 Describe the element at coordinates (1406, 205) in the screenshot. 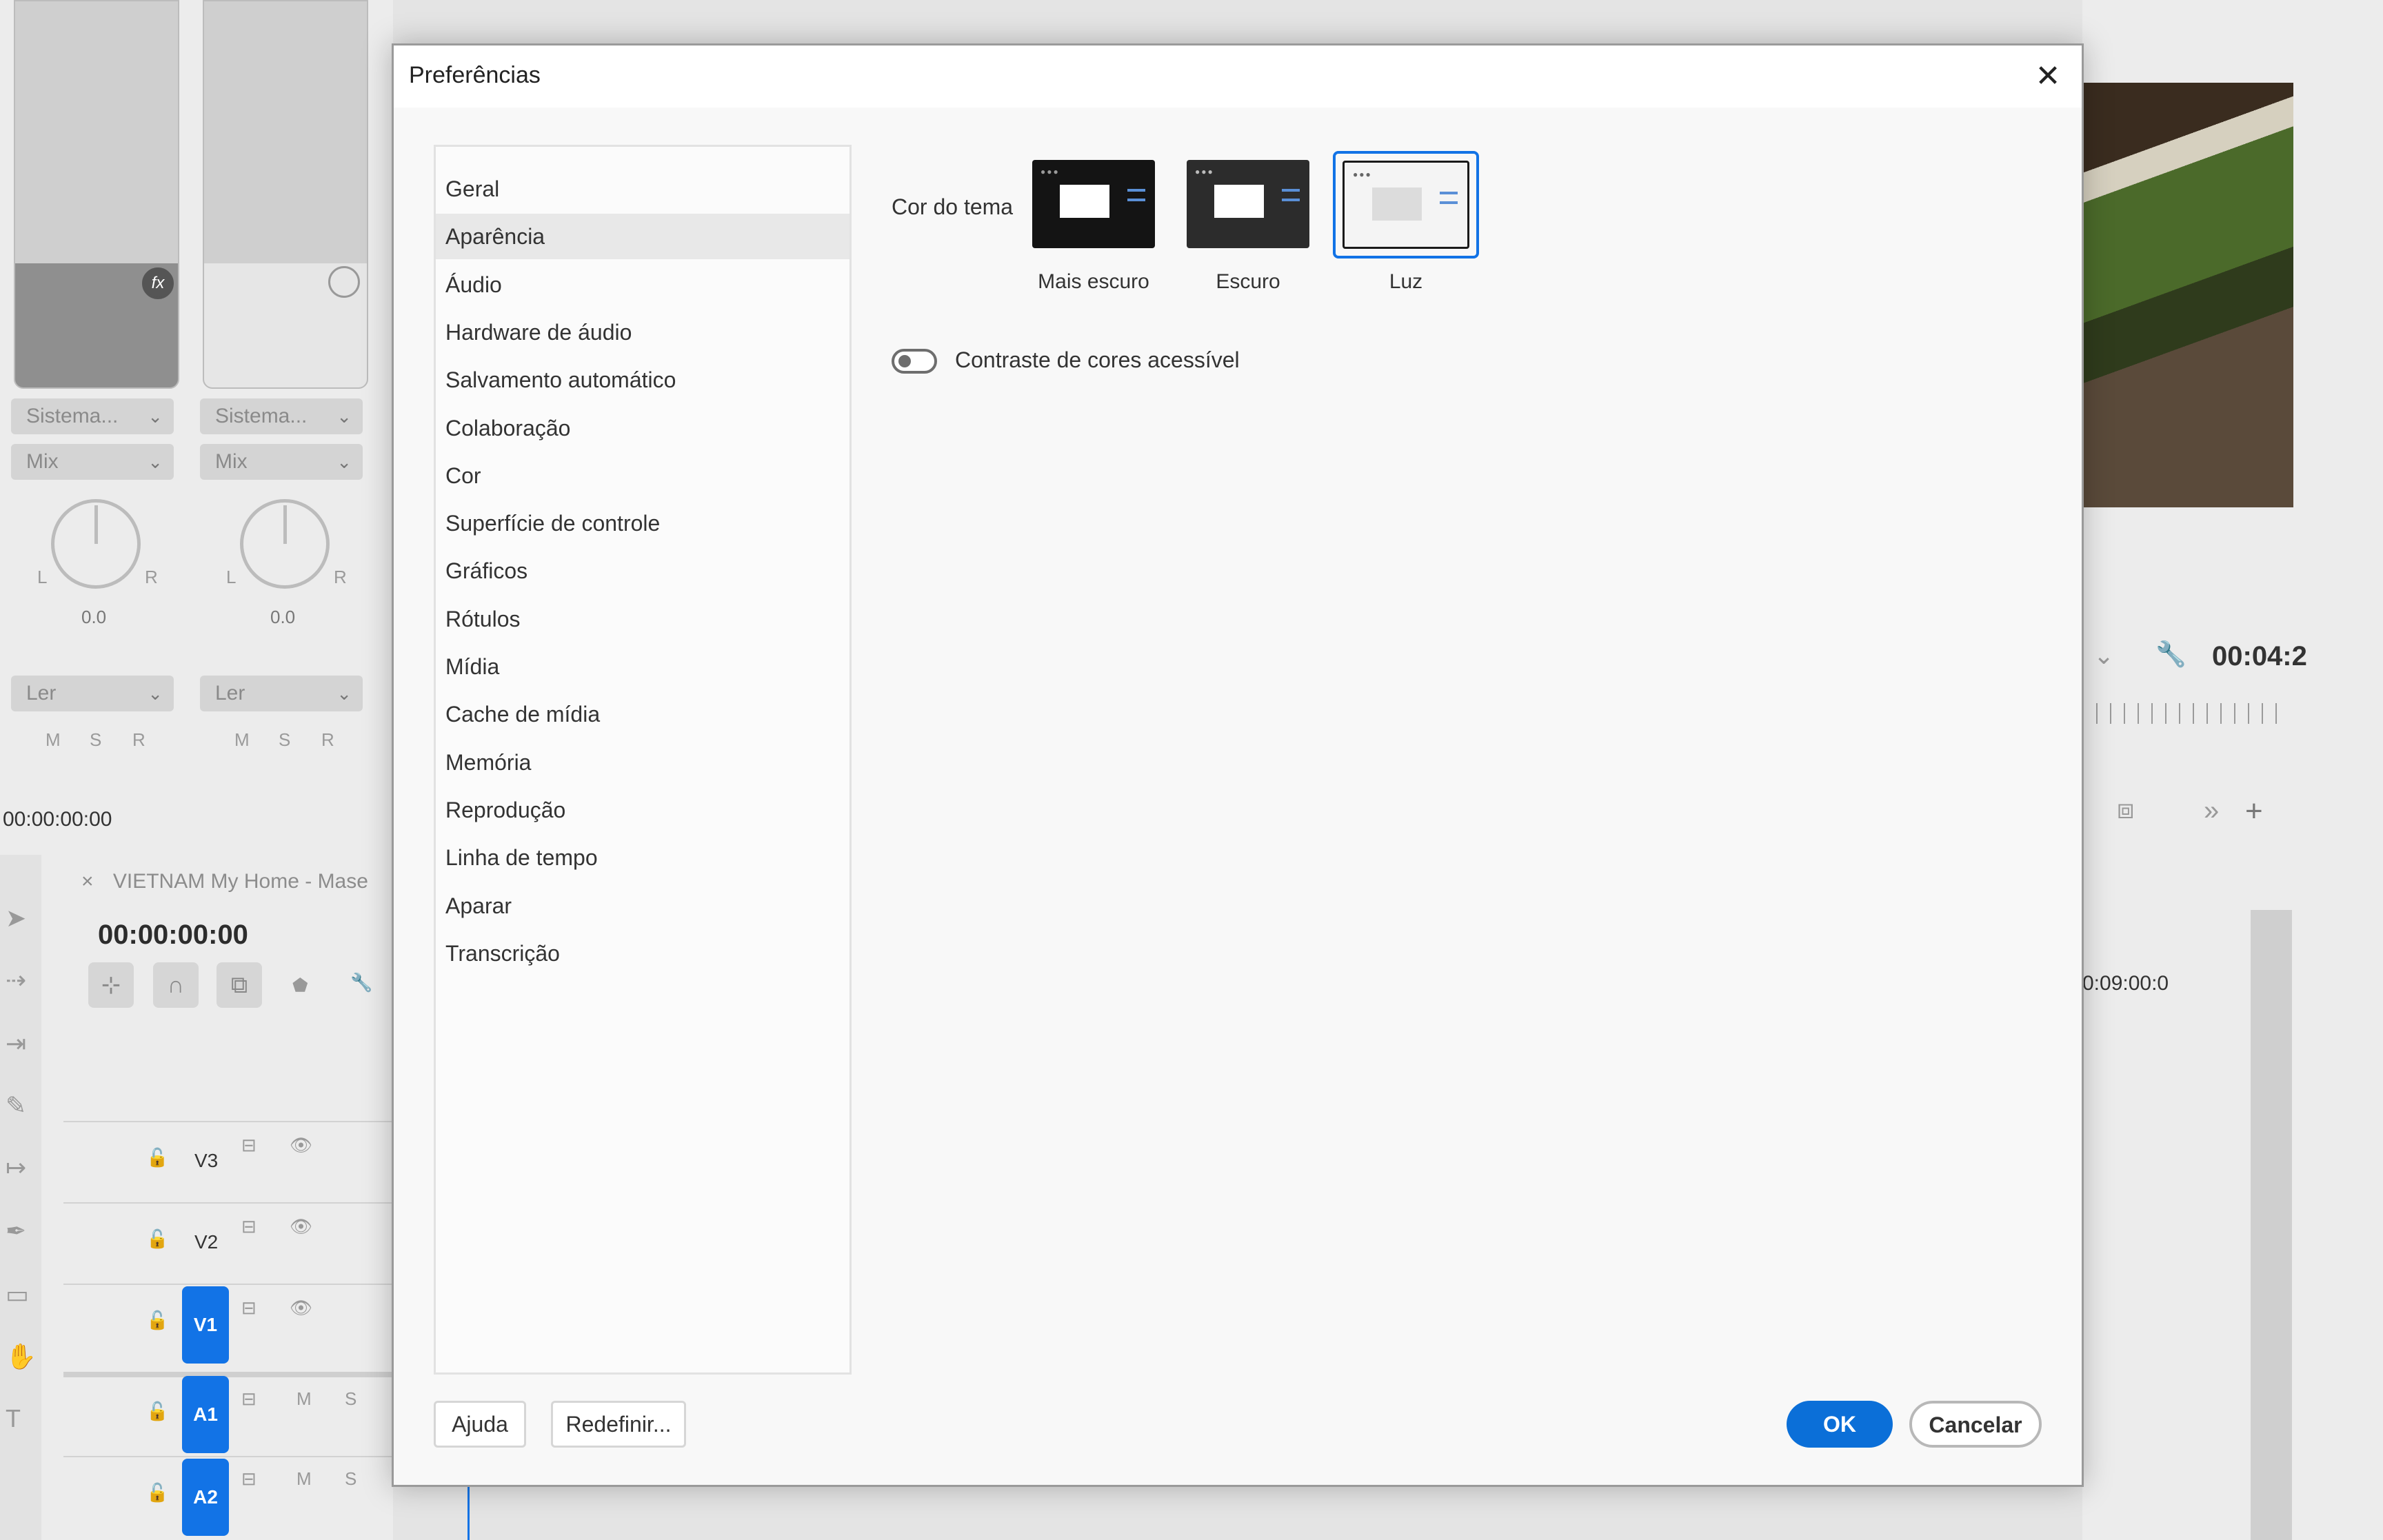

I see `theme-light-thumbnail: ●●●` at that location.